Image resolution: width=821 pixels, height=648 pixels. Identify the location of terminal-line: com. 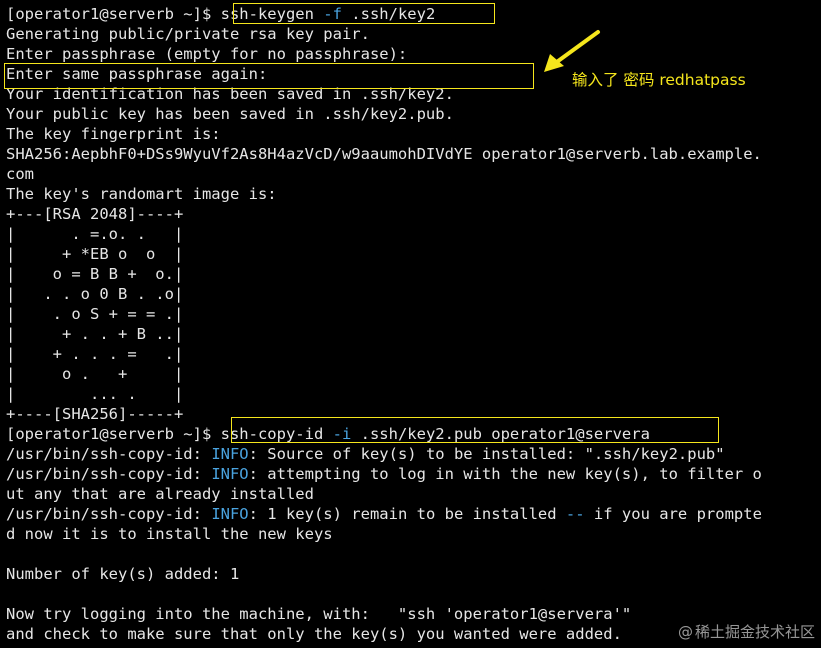
(20, 174).